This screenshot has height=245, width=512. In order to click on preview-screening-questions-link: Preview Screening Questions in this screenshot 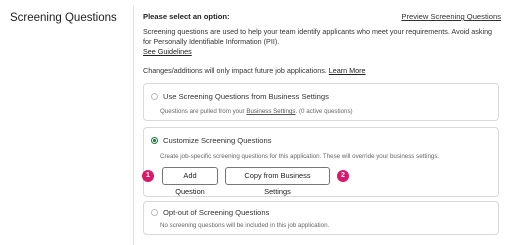, I will do `click(451, 16)`.